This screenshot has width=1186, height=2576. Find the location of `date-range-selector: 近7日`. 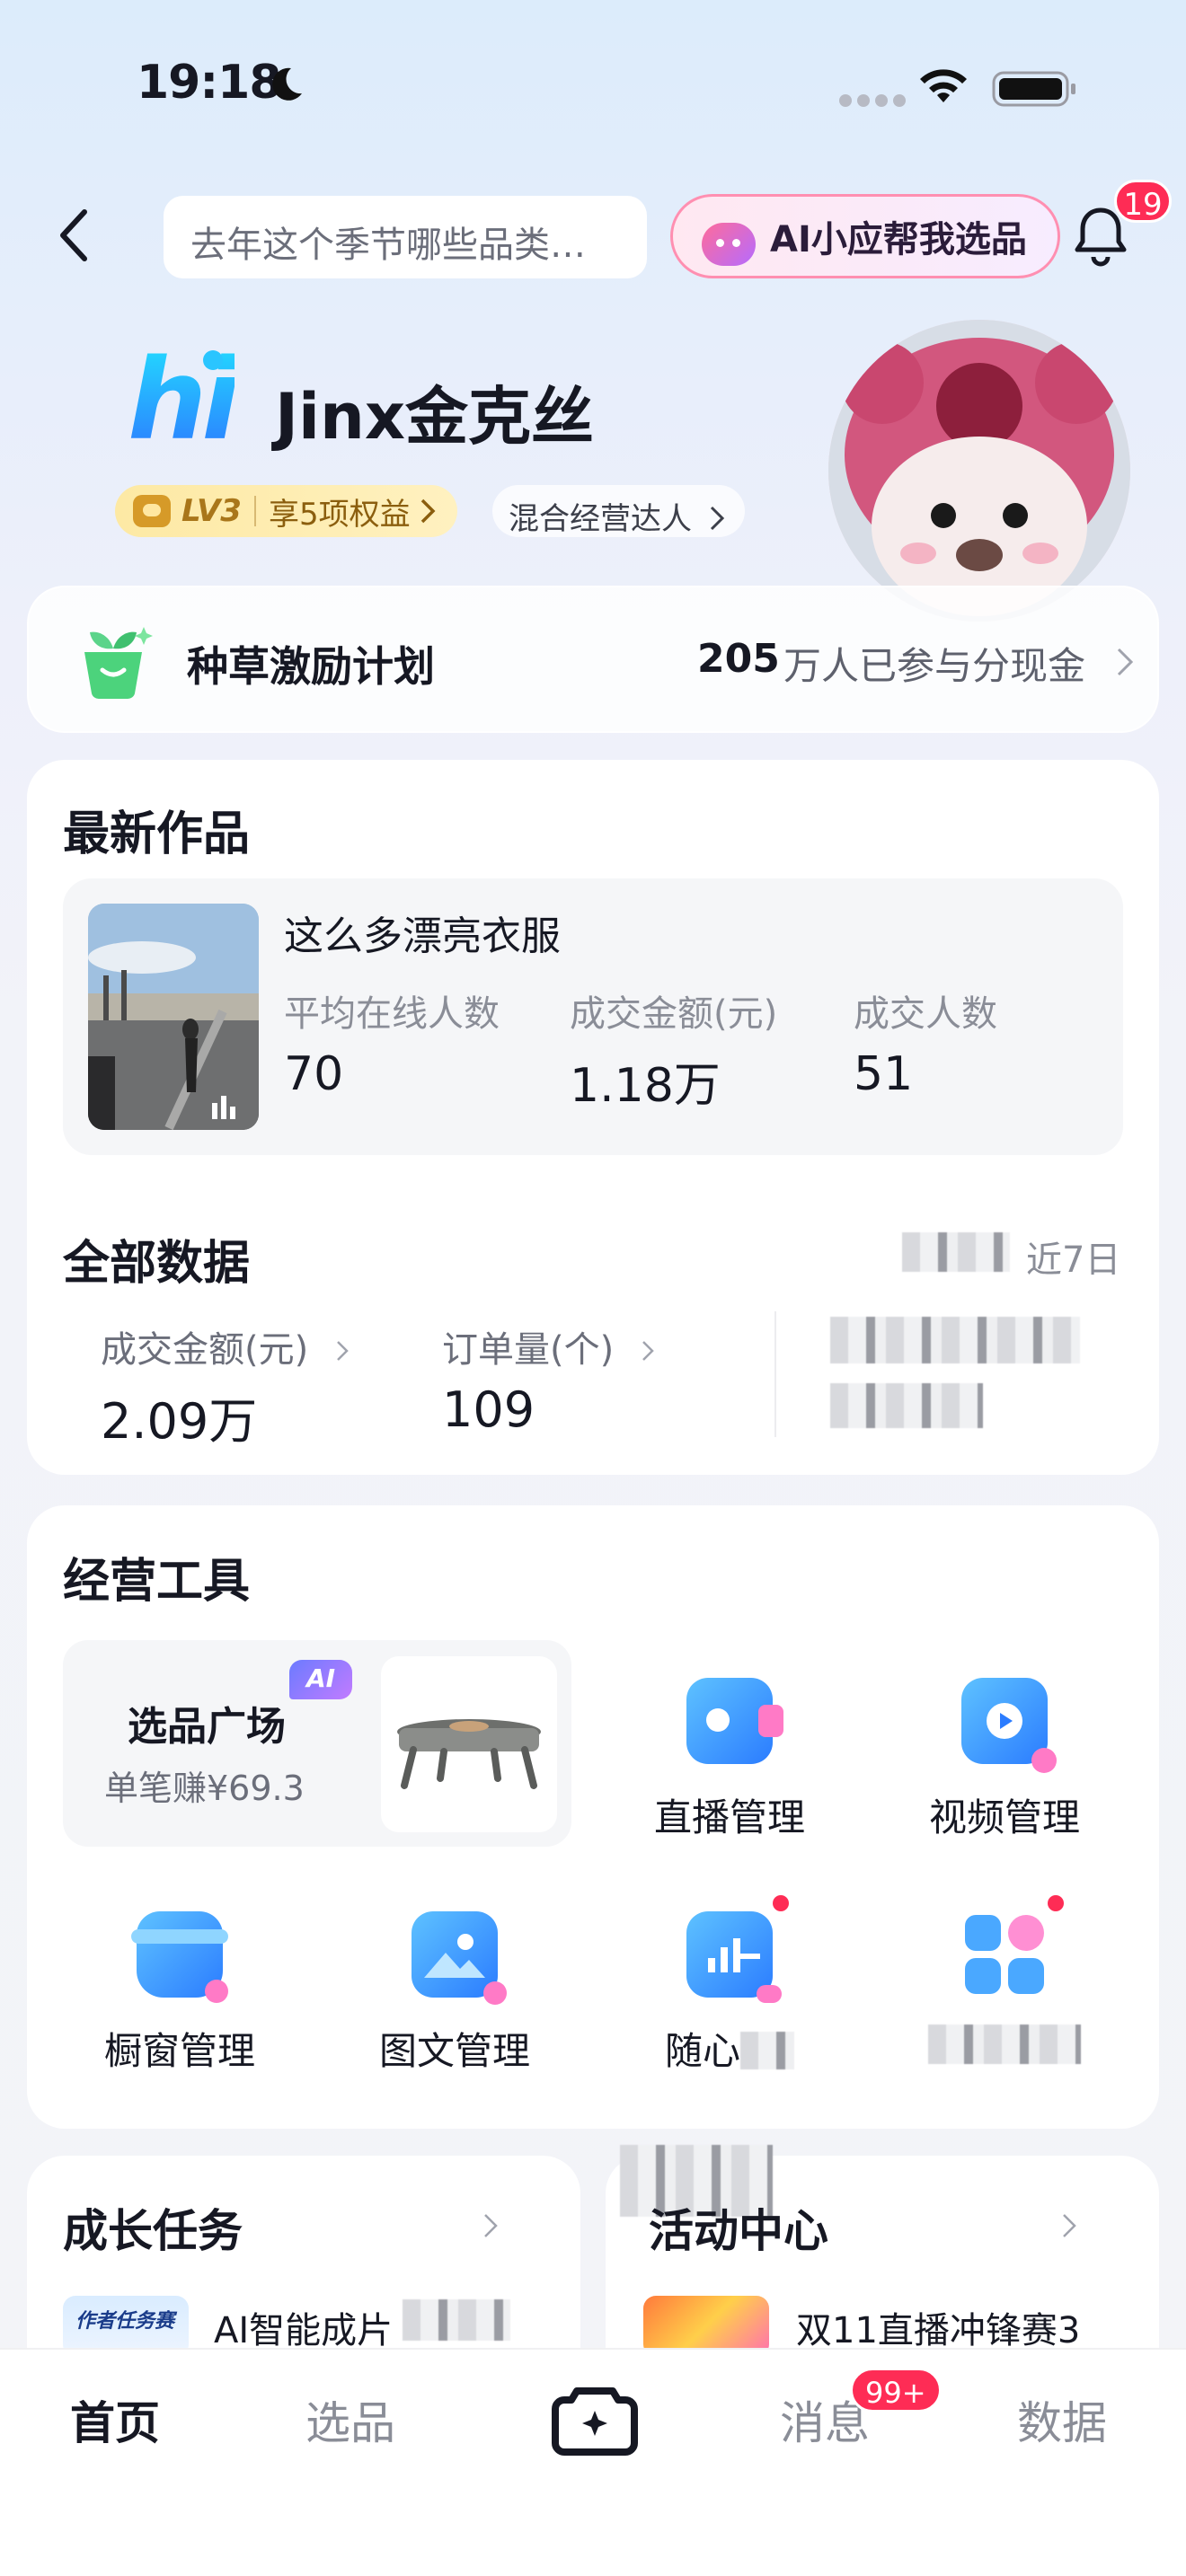

date-range-selector: 近7日 is located at coordinates (1073, 1257).